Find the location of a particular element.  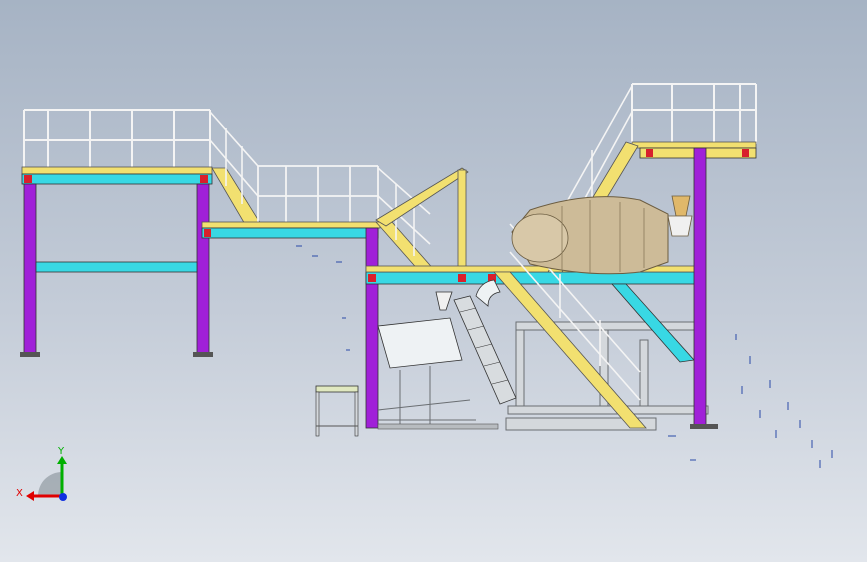

conveyor-unit is located at coordinates (447, 354).